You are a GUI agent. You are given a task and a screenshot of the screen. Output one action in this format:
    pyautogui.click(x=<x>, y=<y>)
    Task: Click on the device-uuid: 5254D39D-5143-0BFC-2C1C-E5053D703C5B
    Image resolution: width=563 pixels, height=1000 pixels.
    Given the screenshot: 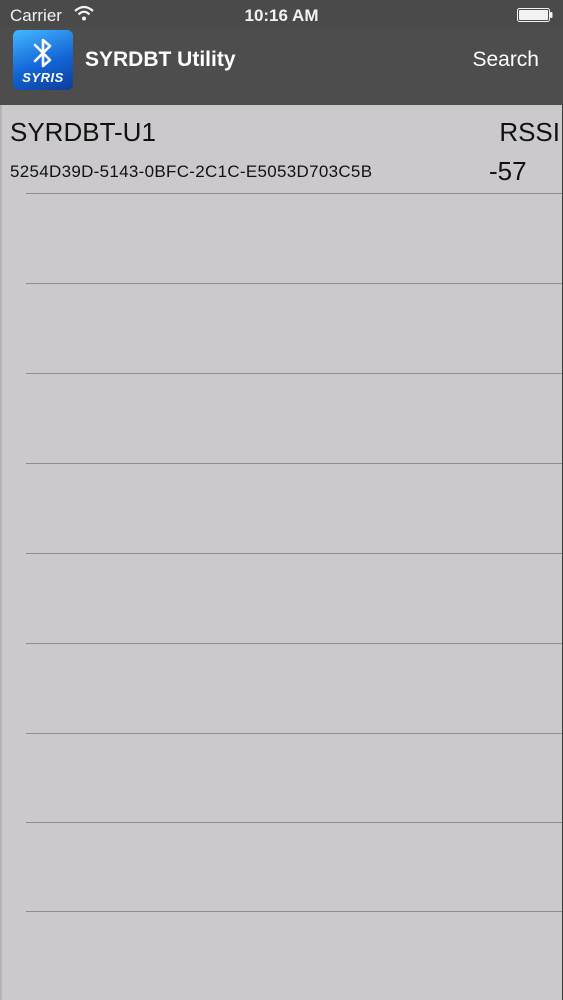 What is the action you would take?
    pyautogui.click(x=191, y=171)
    